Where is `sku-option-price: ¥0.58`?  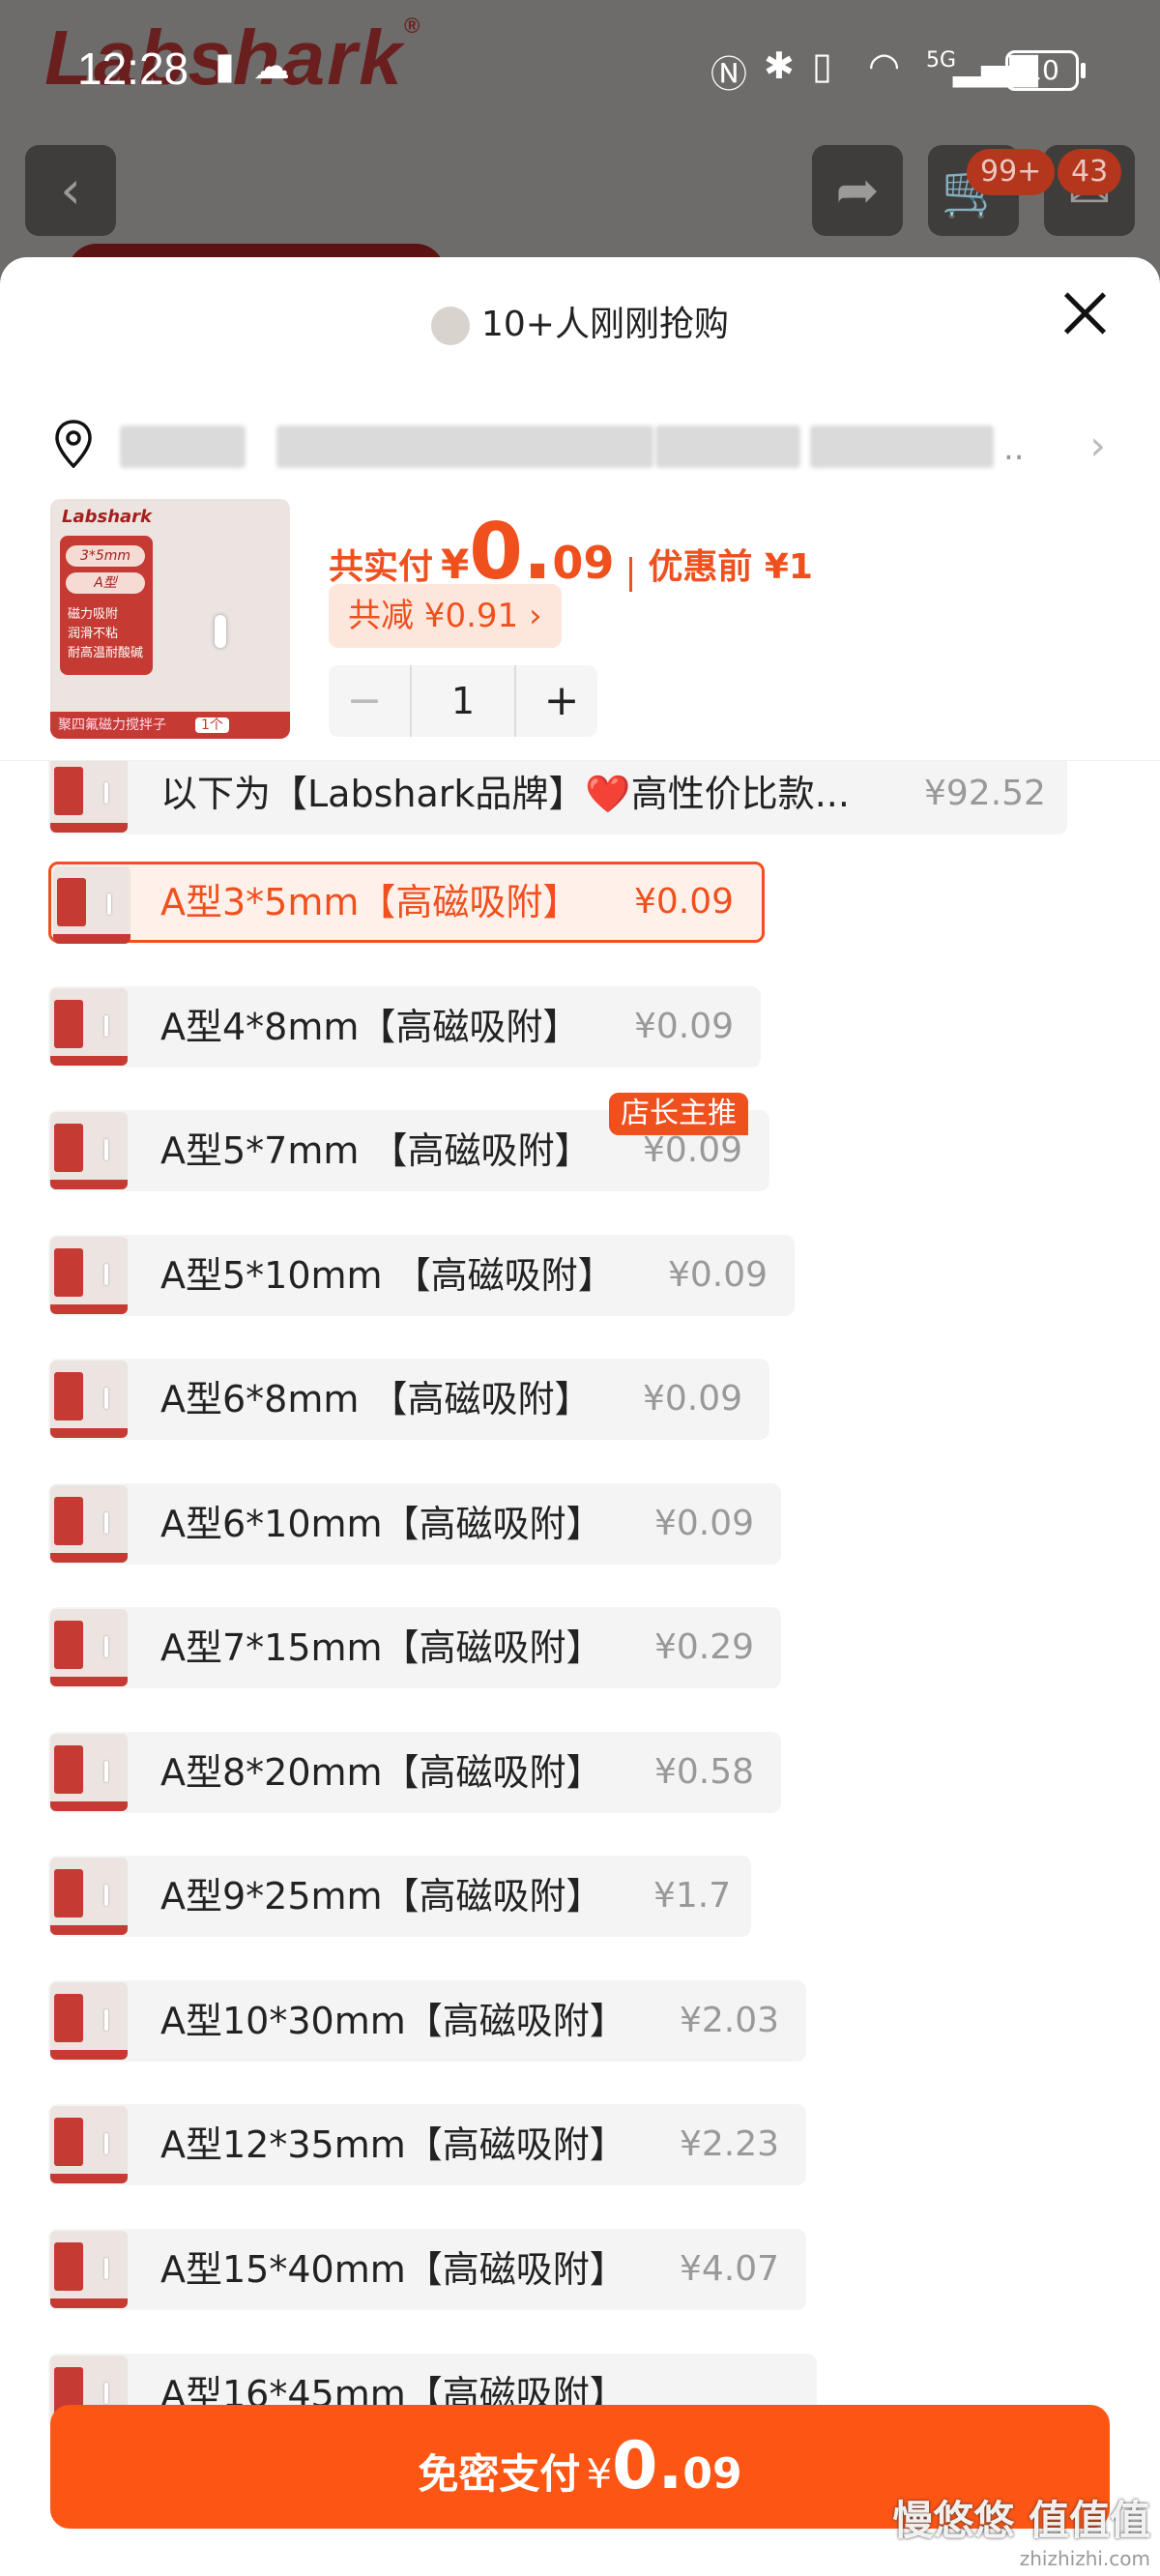
sku-option-price: ¥0.58 is located at coordinates (705, 1772).